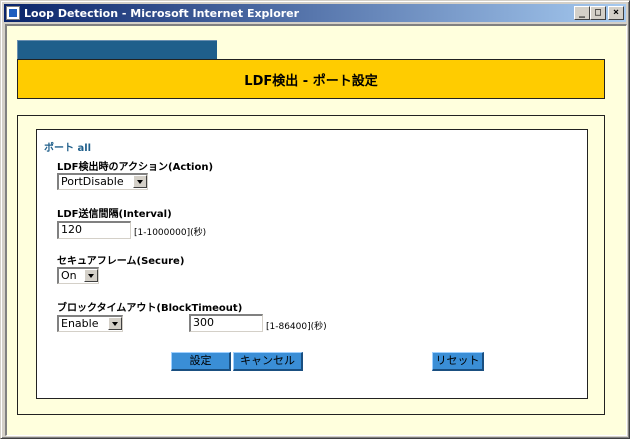 This screenshot has width=630, height=439. What do you see at coordinates (80, 323) in the screenshot?
I see `block-timeout-select-value: Enable` at bounding box center [80, 323].